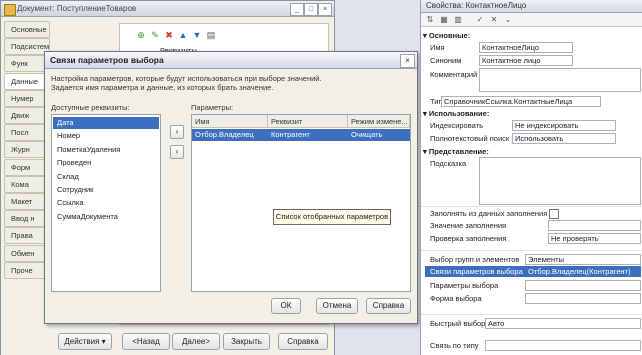 The height and width of the screenshot is (355, 642). What do you see at coordinates (521, 101) in the screenshot?
I see `type-field: СправочникСсылка.КонтактныеЛица` at bounding box center [521, 101].